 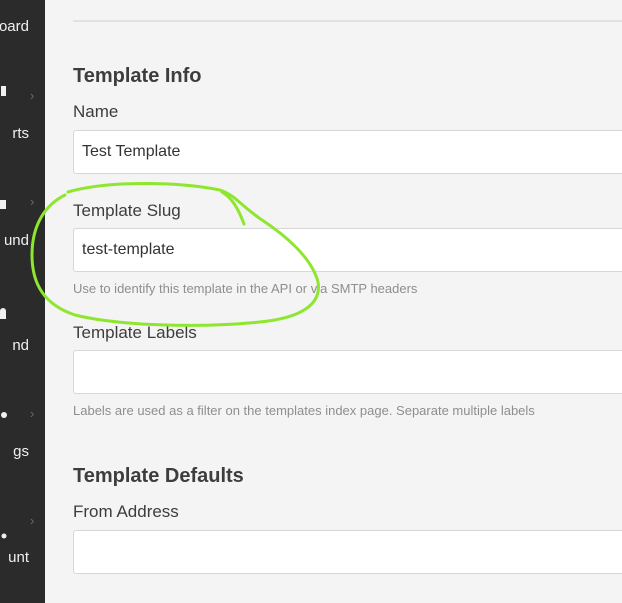 What do you see at coordinates (96, 111) in the screenshot?
I see `name-label: Name` at bounding box center [96, 111].